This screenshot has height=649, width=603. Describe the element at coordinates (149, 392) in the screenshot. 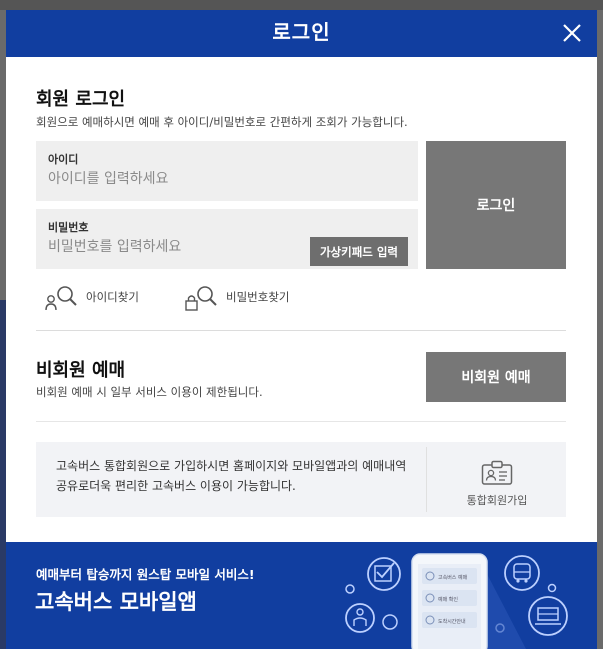

I see `guest-description: 비회원 예매 시 일부 서비스 이용이 제한됩니다.` at that location.